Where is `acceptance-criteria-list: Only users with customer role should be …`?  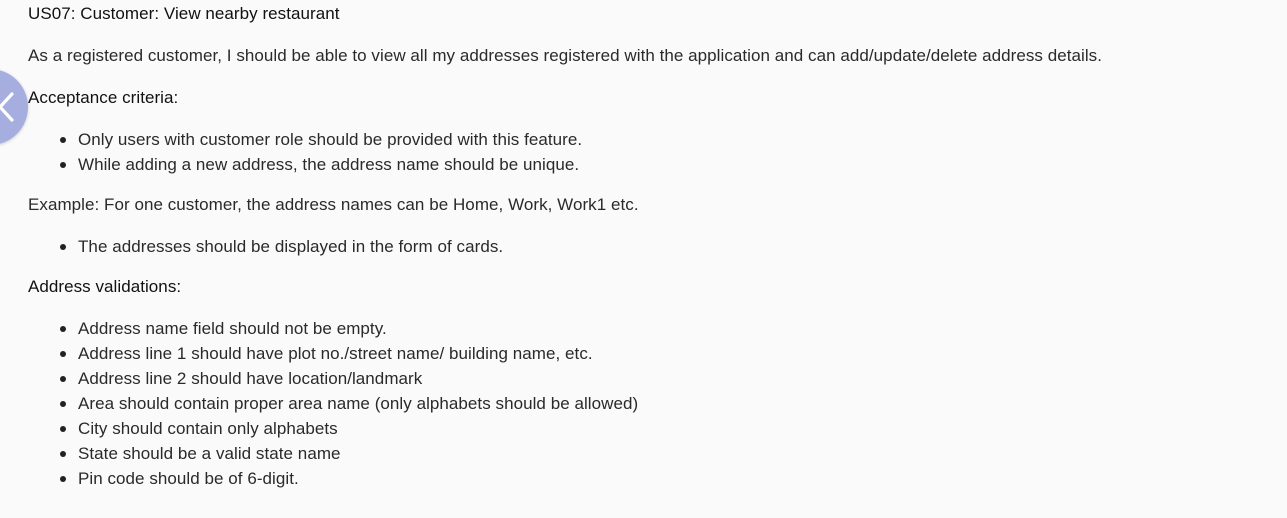 acceptance-criteria-list: Only users with customer role should be … is located at coordinates (648, 152).